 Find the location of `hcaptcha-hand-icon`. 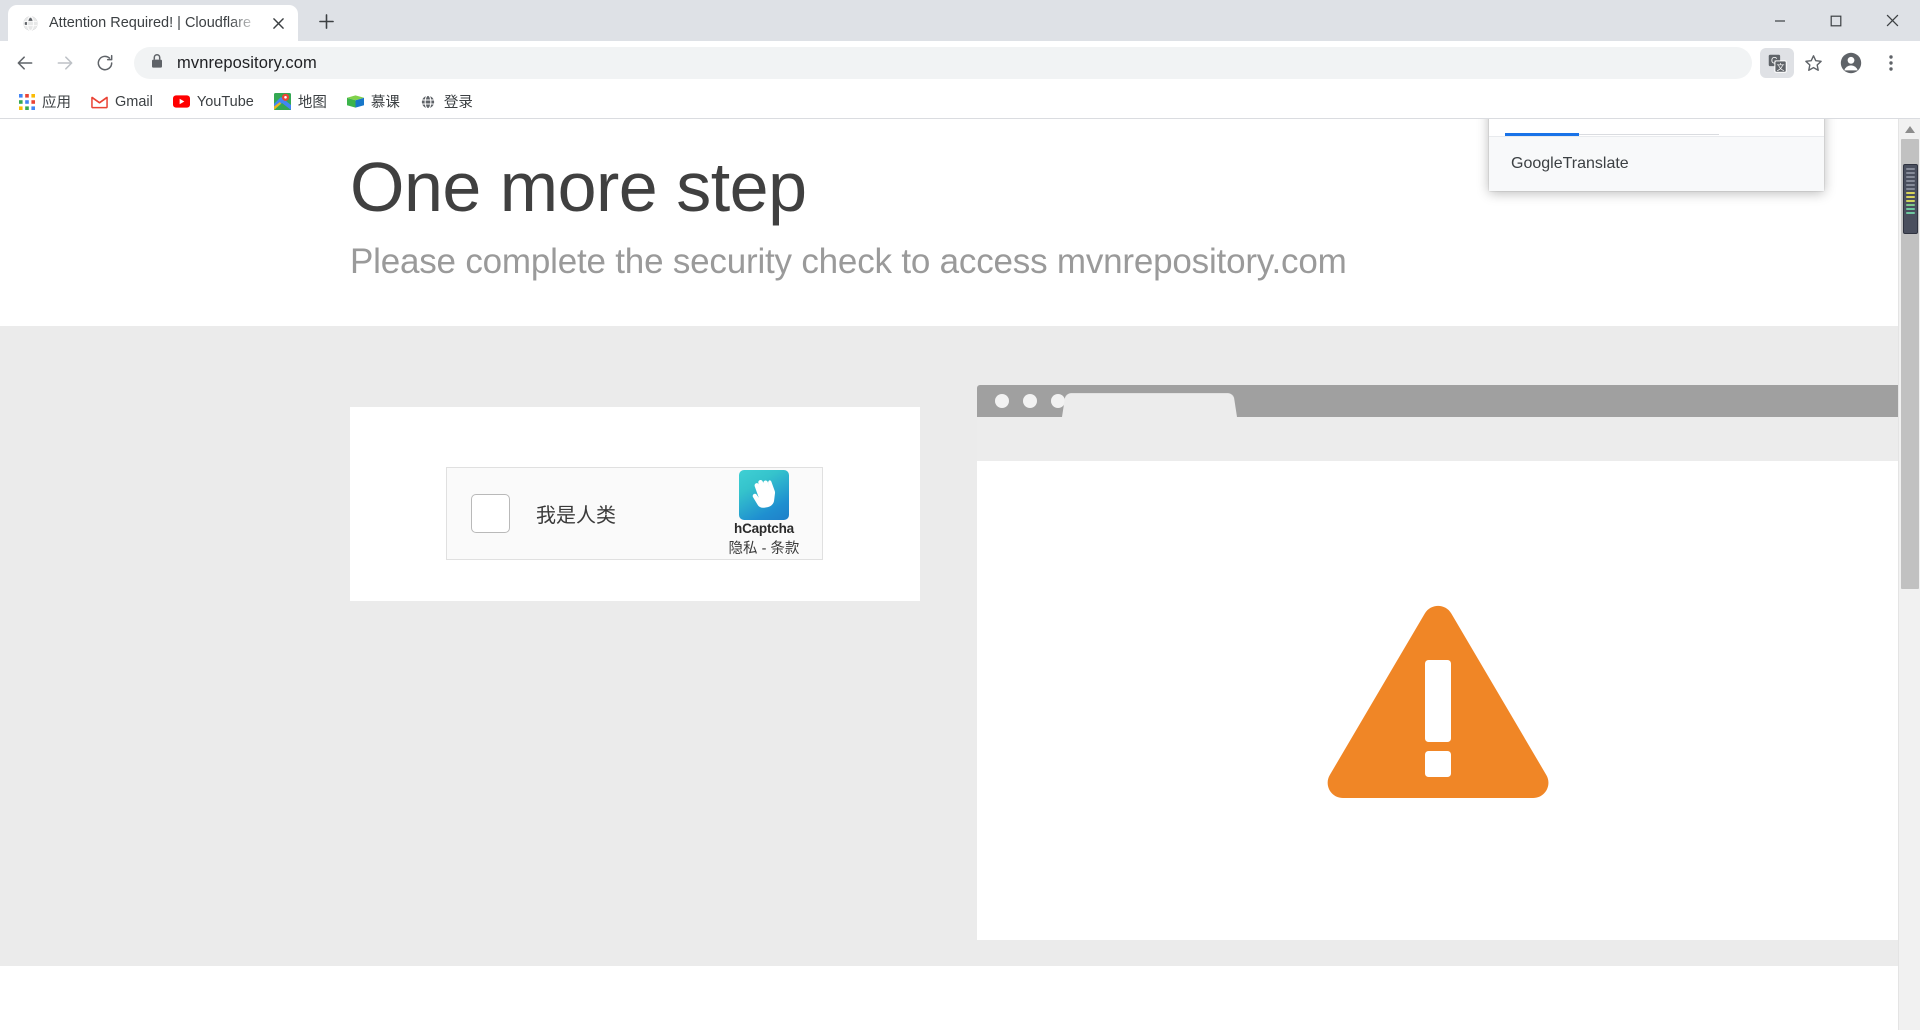

hcaptcha-hand-icon is located at coordinates (764, 494).